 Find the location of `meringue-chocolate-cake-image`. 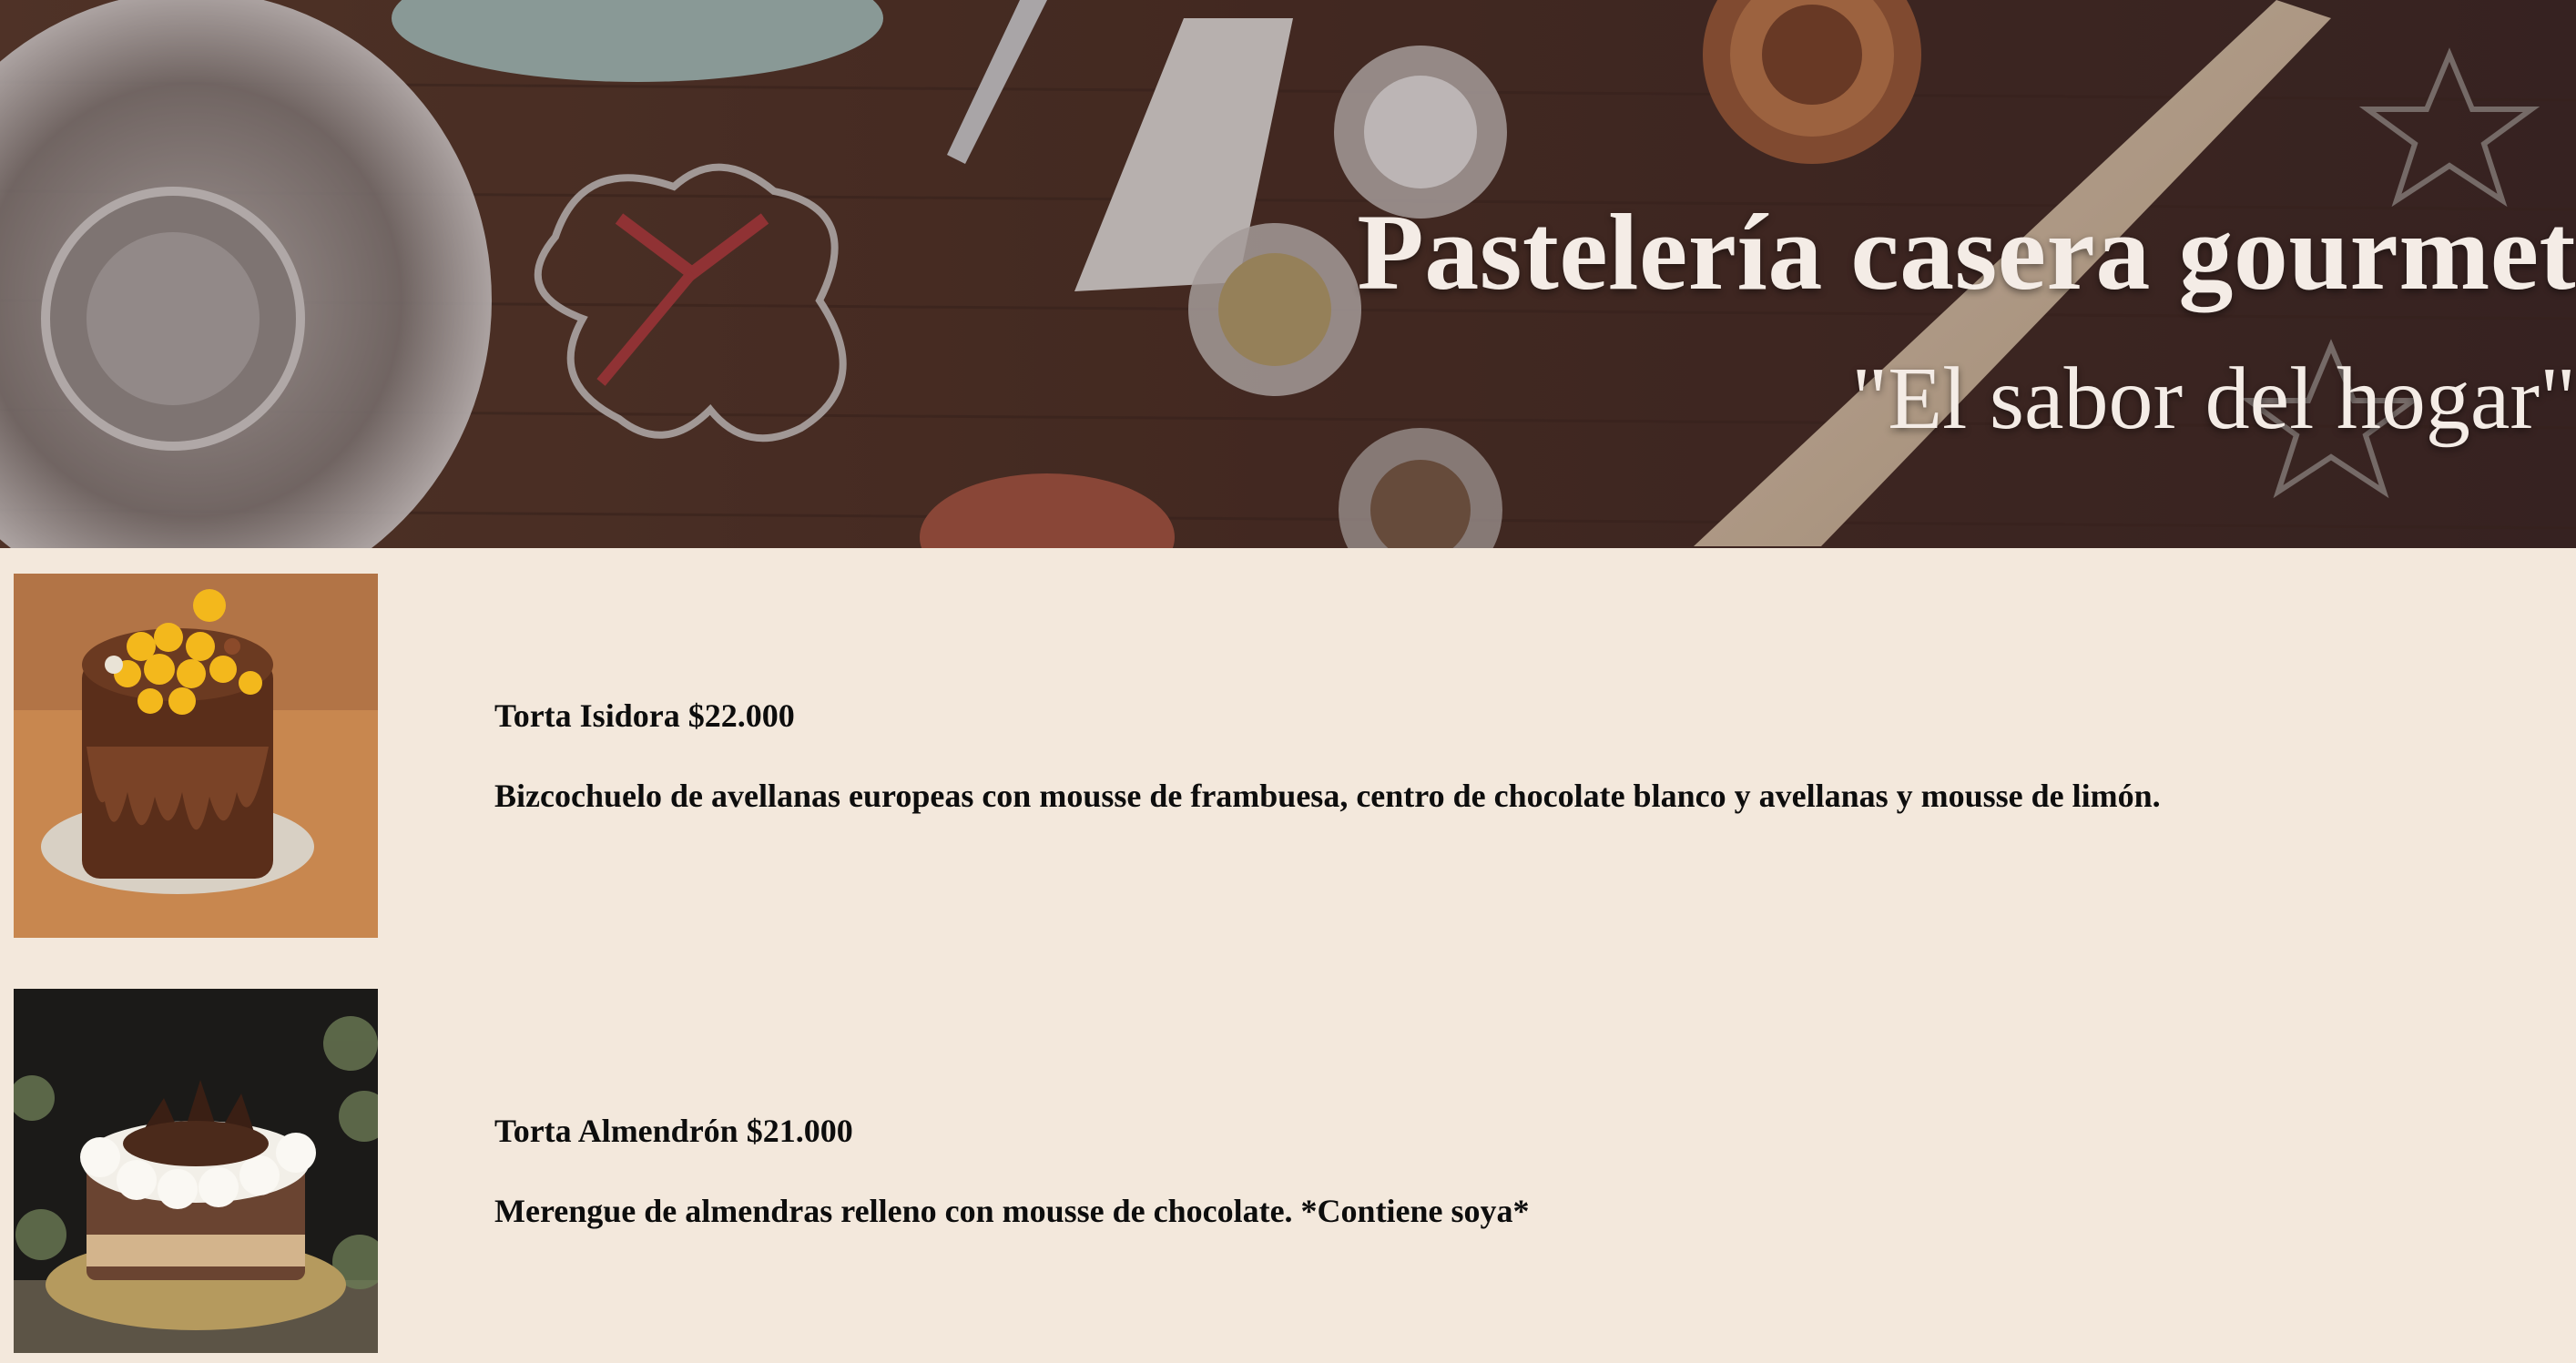

meringue-chocolate-cake-image is located at coordinates (196, 1171).